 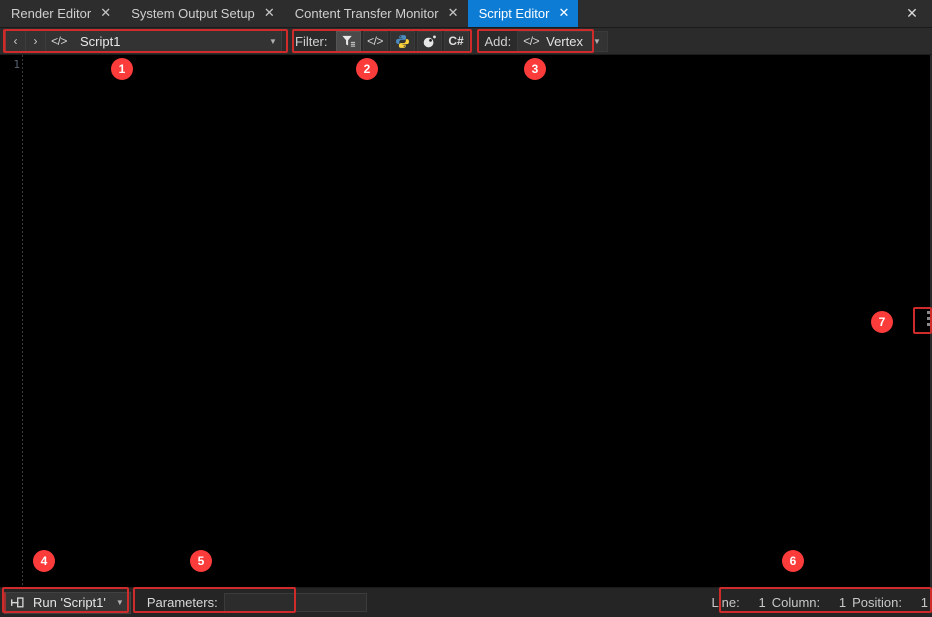 I want to click on tab-script-editor: Script Editor ✕, so click(x=523, y=13).